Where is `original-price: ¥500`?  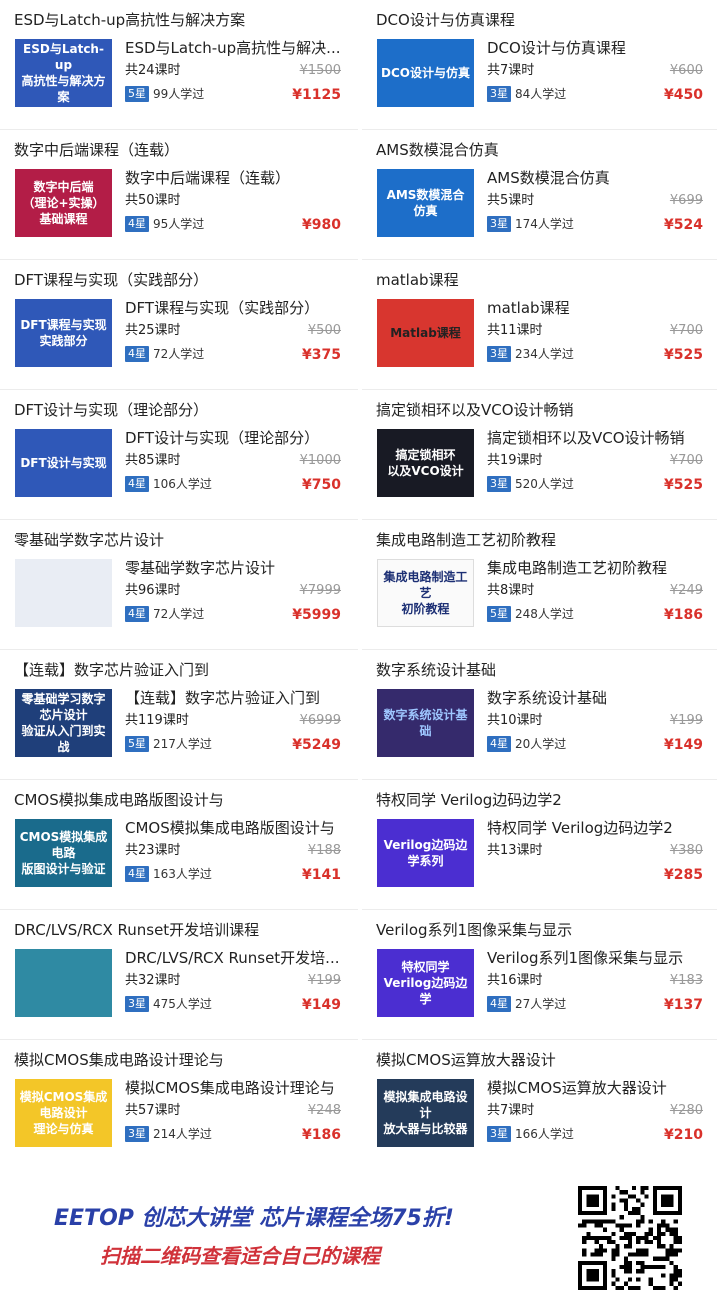
original-price: ¥500 is located at coordinates (324, 330).